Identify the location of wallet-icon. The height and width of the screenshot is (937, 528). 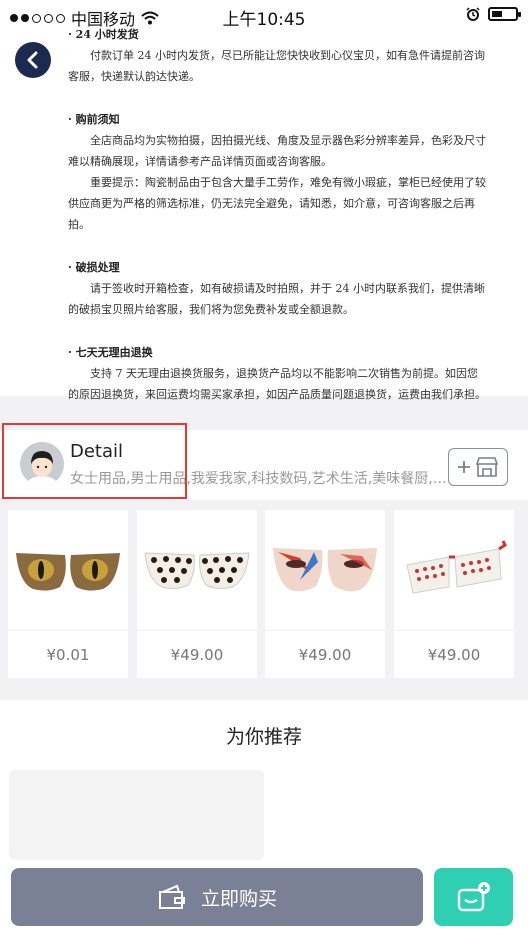
(171, 896).